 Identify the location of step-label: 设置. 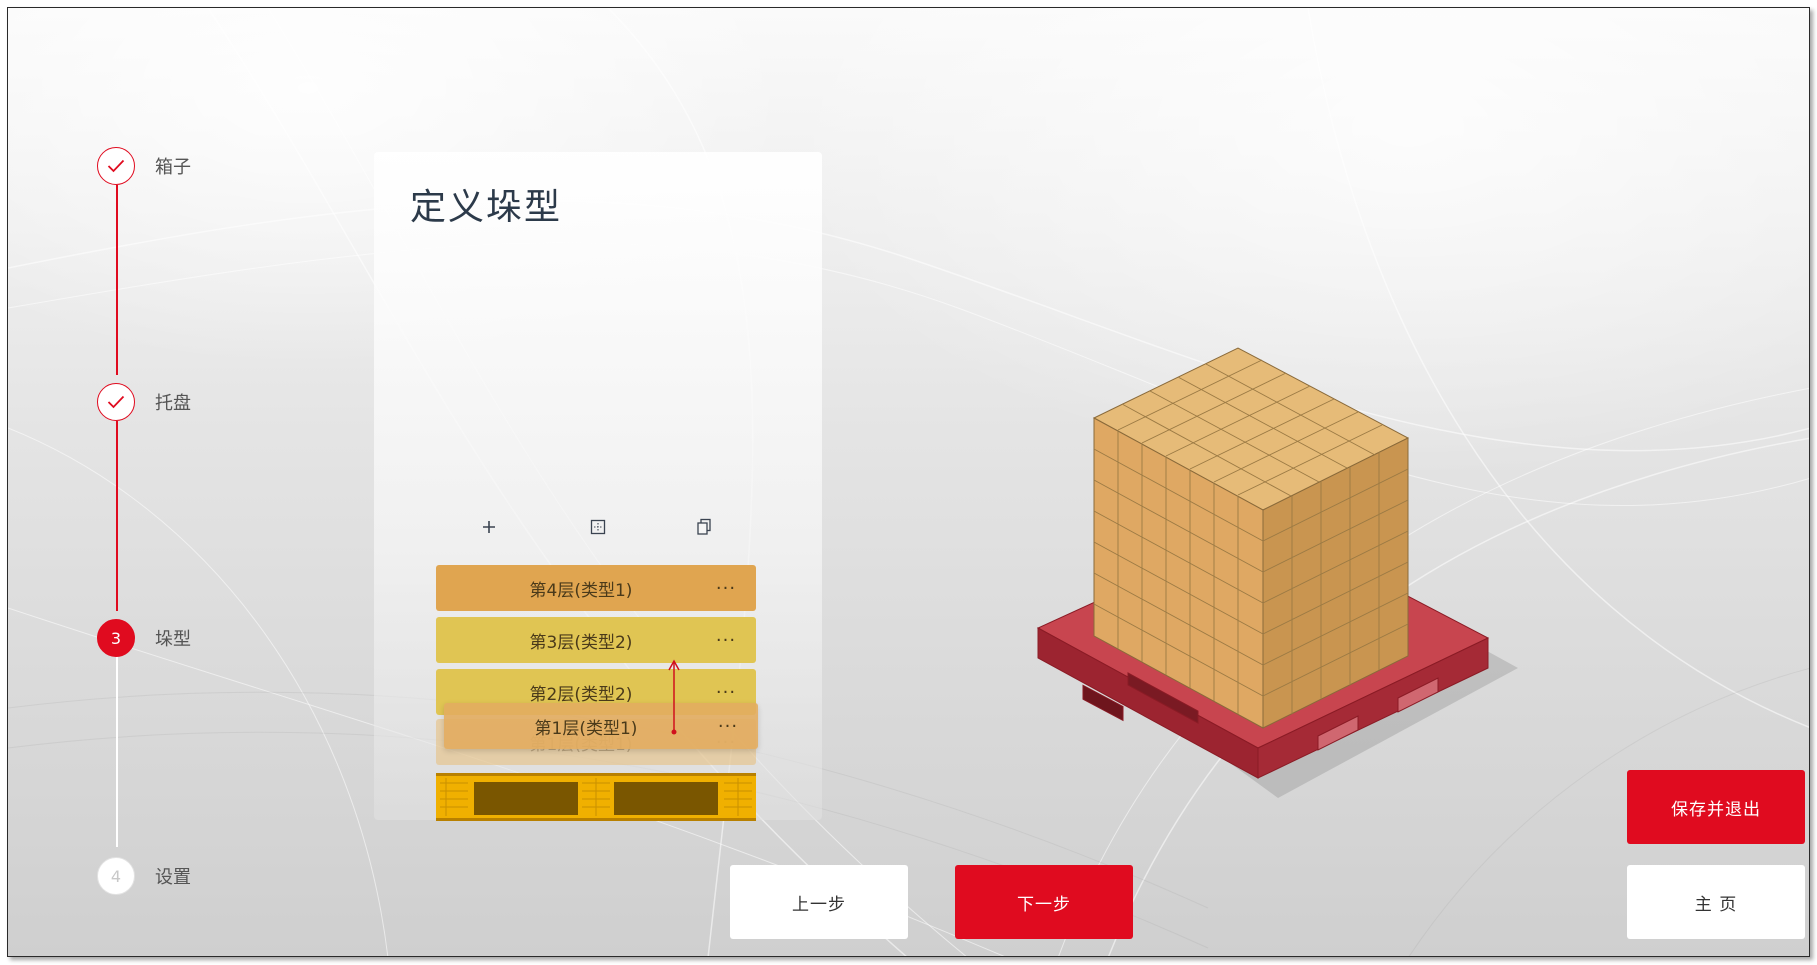
(173, 877).